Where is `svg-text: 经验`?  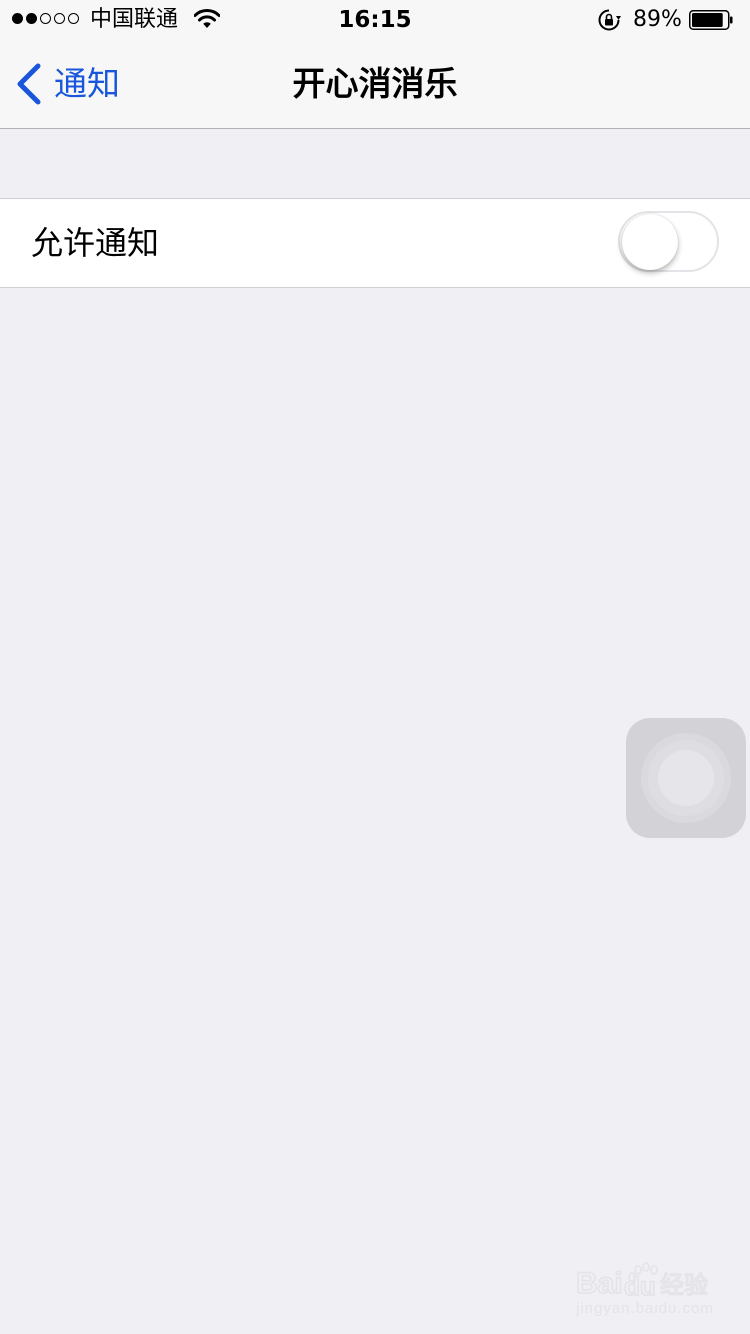
svg-text: 经验 is located at coordinates (684, 1285).